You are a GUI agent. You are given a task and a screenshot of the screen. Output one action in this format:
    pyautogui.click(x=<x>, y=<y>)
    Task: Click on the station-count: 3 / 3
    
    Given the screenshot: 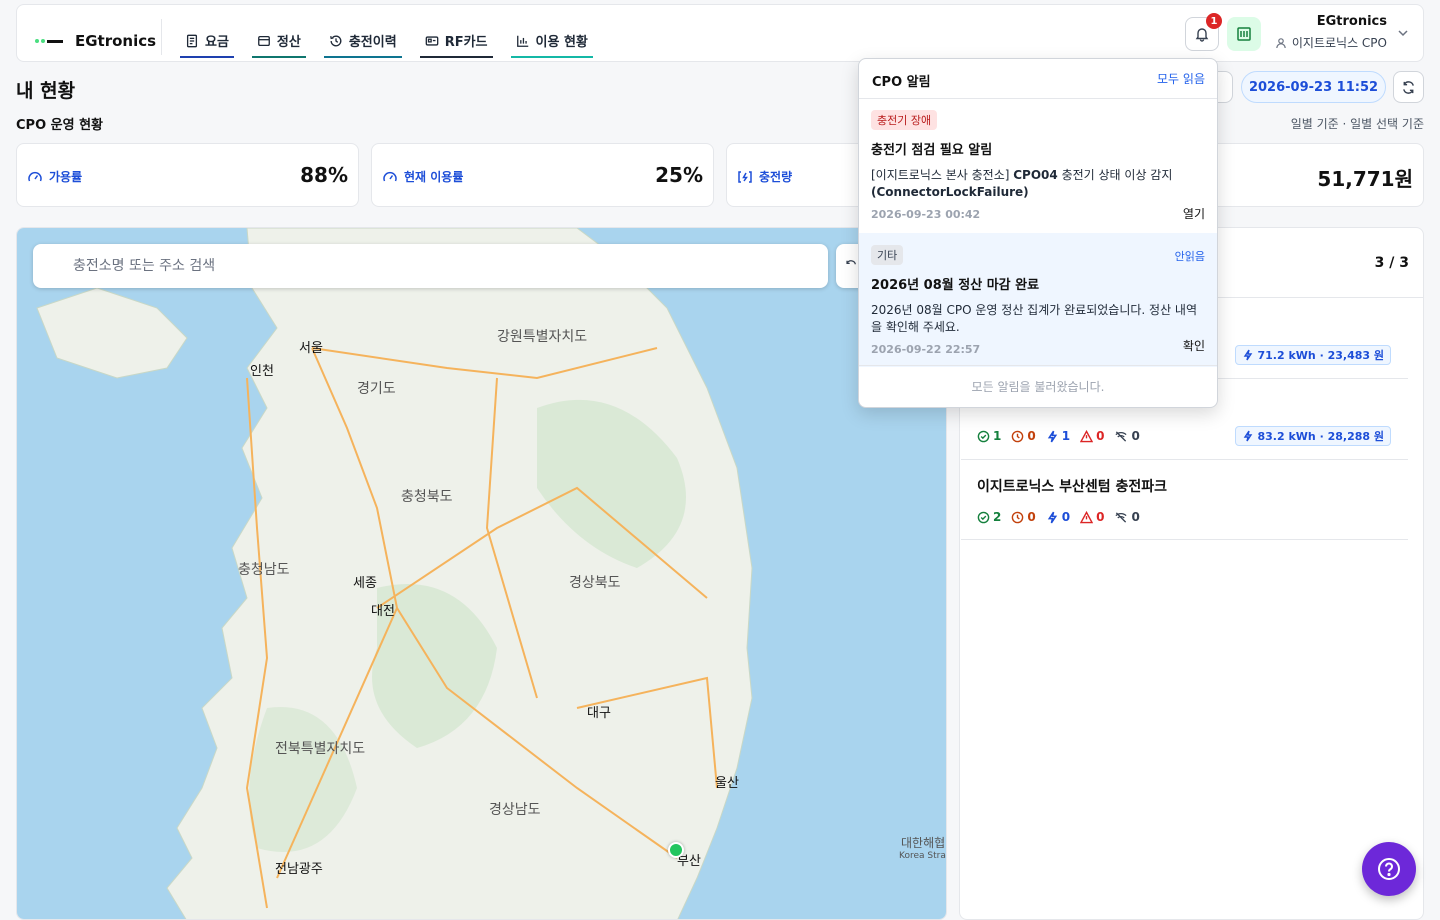 What is the action you would take?
    pyautogui.click(x=1391, y=263)
    